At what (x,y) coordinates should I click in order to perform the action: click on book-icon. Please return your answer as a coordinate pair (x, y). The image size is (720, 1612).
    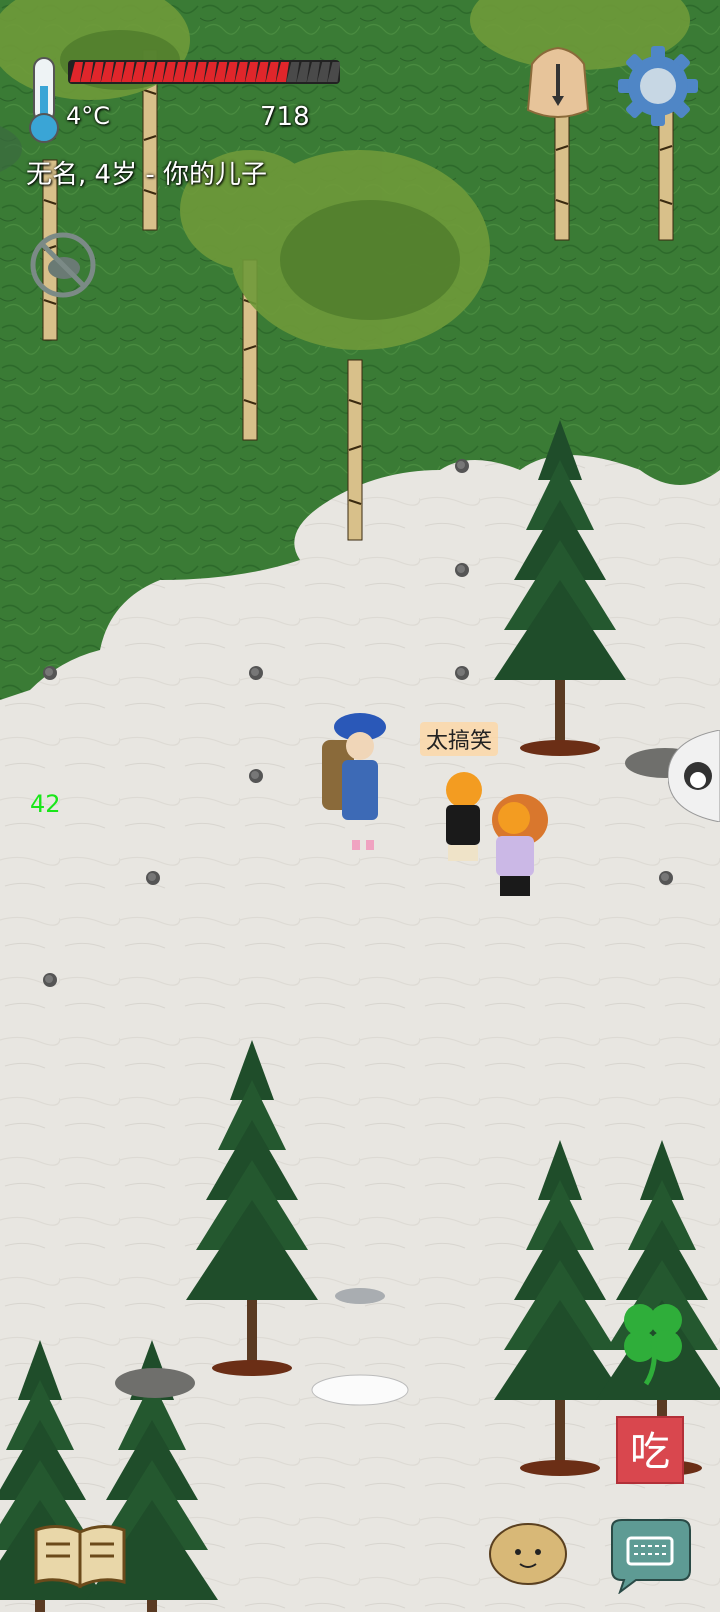
    Looking at the image, I should click on (80, 1555).